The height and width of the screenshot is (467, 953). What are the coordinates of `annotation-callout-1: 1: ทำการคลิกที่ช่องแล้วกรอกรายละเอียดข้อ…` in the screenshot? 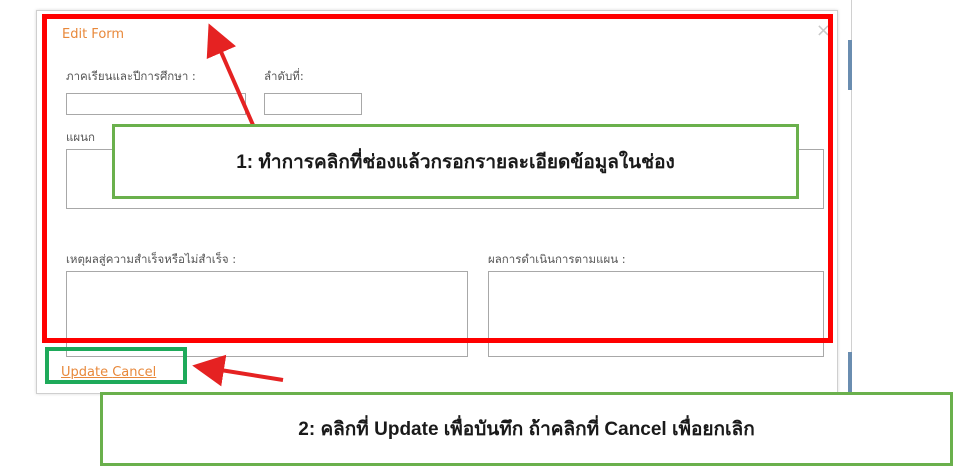 It's located at (455, 161).